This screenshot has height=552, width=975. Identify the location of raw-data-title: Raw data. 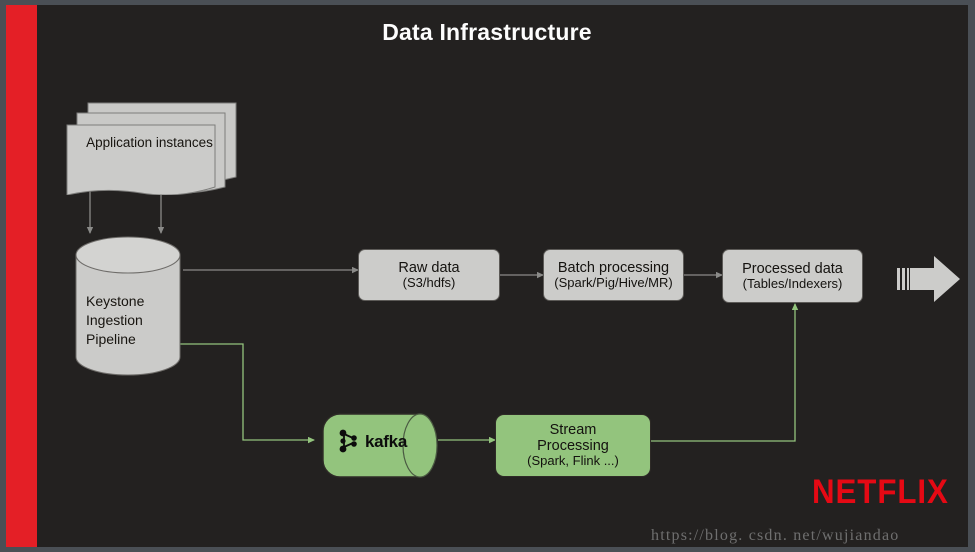
(429, 267).